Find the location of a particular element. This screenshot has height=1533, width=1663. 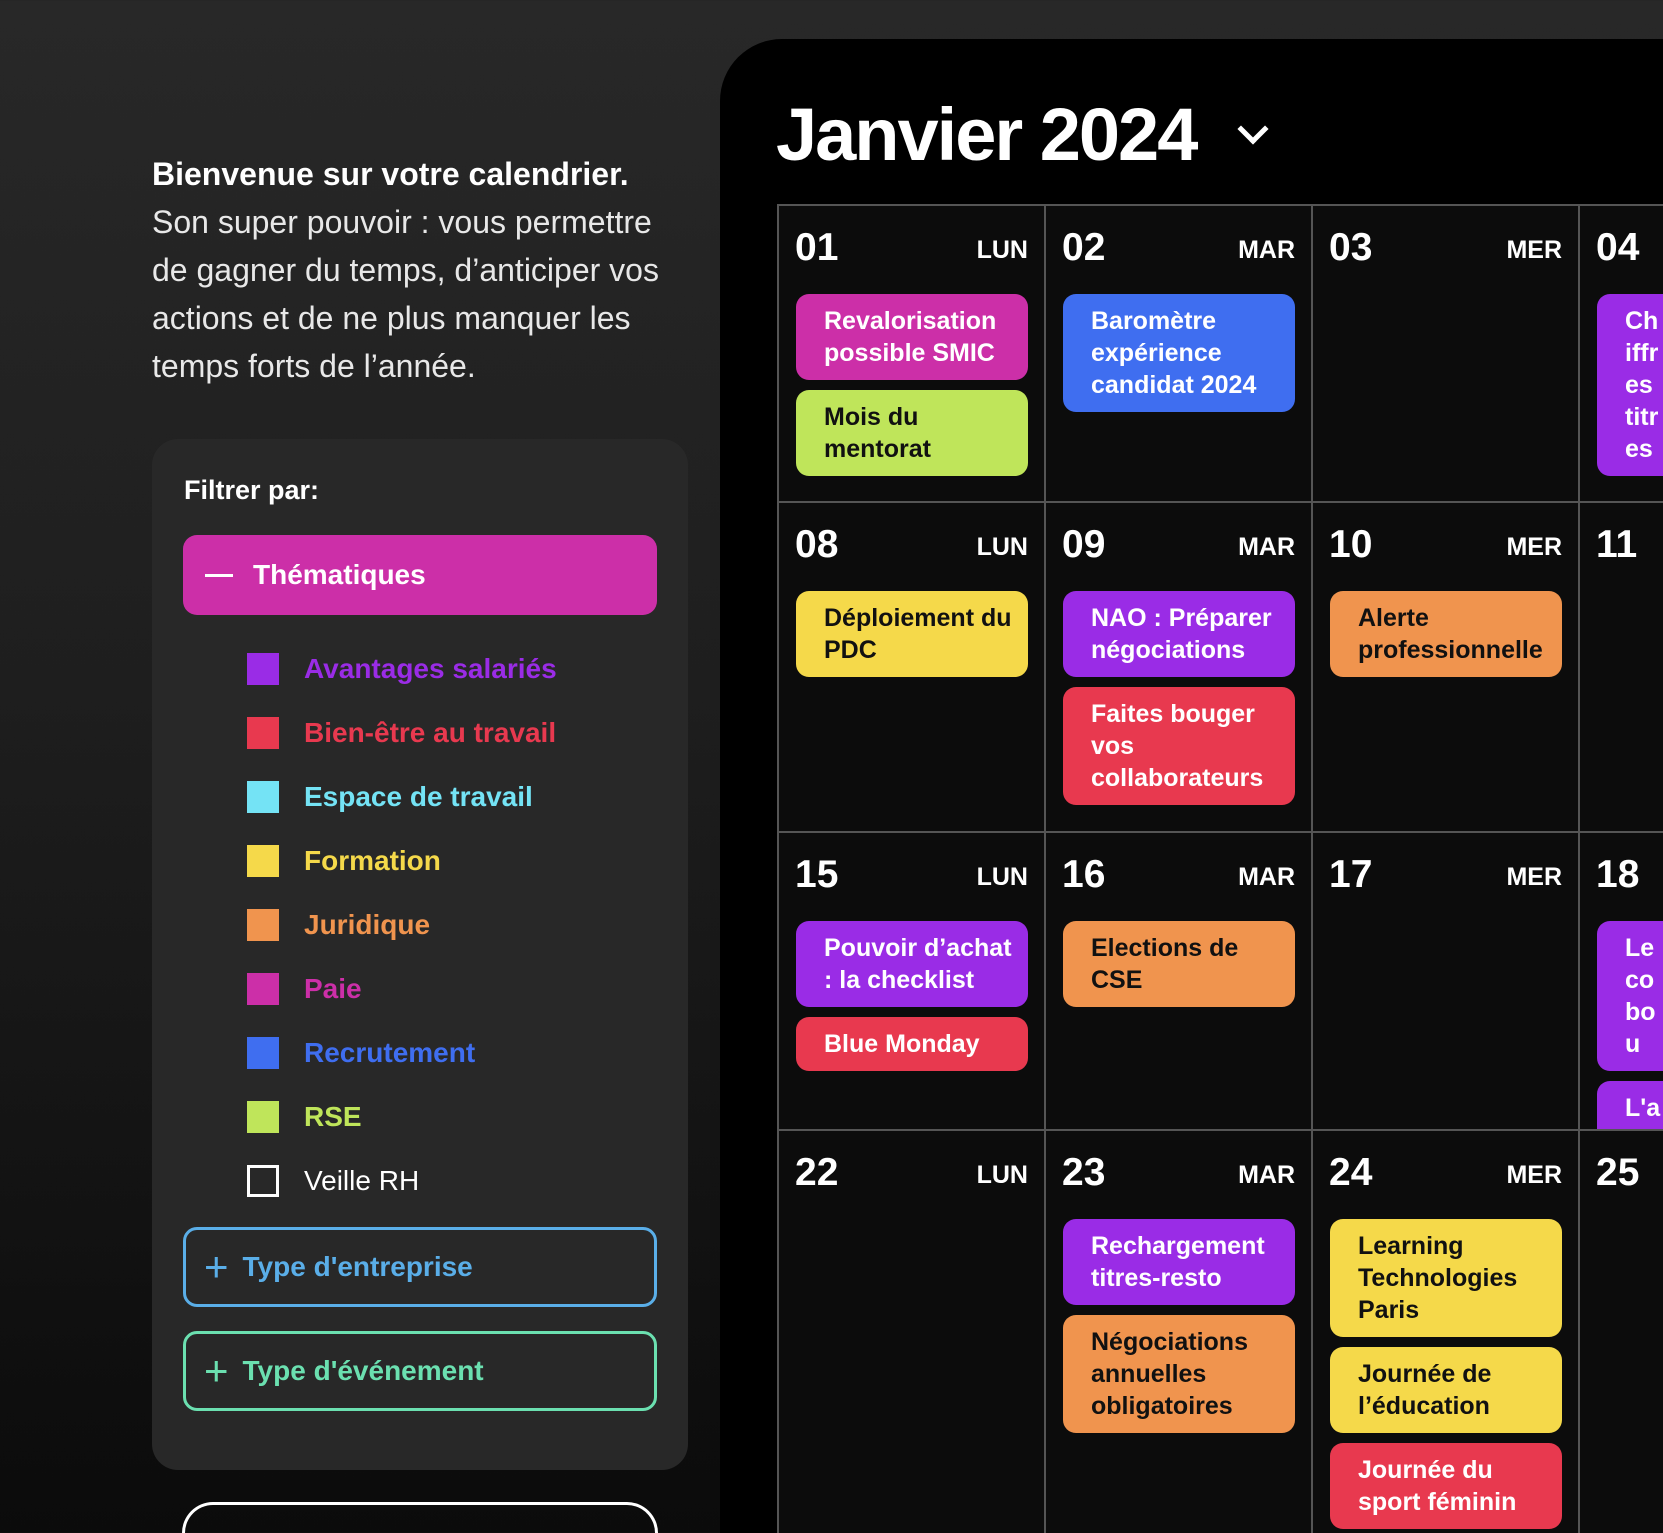

intro-title: Bienvenue sur votre calendrier. is located at coordinates (390, 174).